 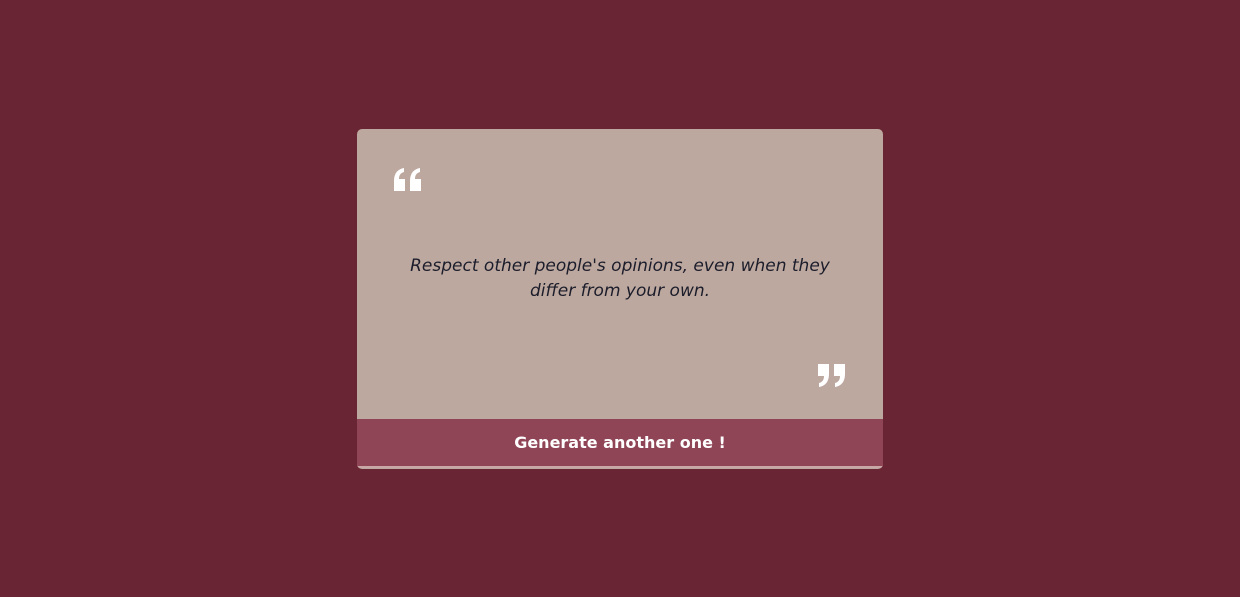 What do you see at coordinates (620, 443) in the screenshot?
I see `generate-quote-button: Generate another one !` at bounding box center [620, 443].